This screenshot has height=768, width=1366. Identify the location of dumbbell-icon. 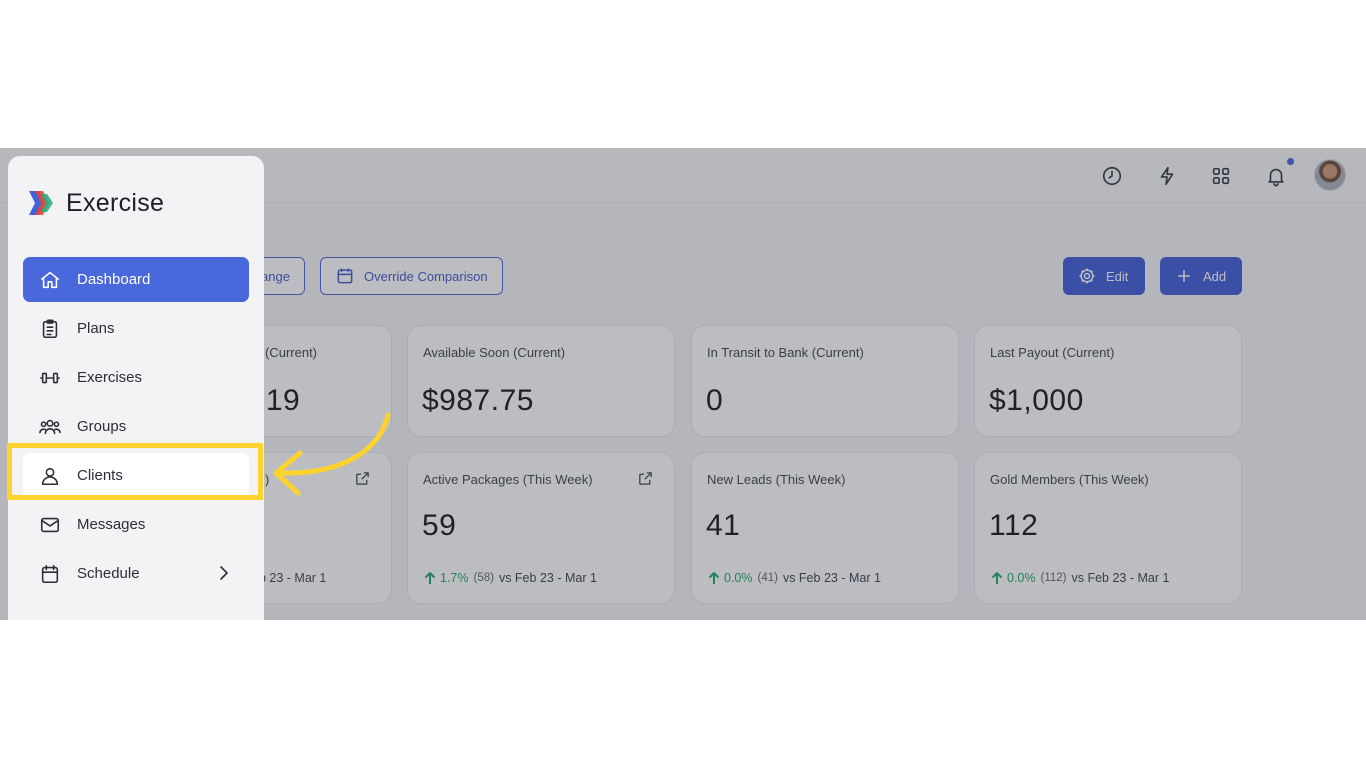
(50, 377).